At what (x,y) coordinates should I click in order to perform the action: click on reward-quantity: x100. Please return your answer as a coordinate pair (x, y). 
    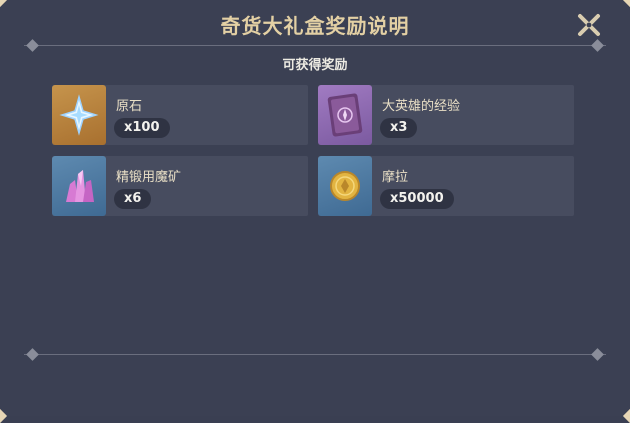
    Looking at the image, I should click on (142, 128).